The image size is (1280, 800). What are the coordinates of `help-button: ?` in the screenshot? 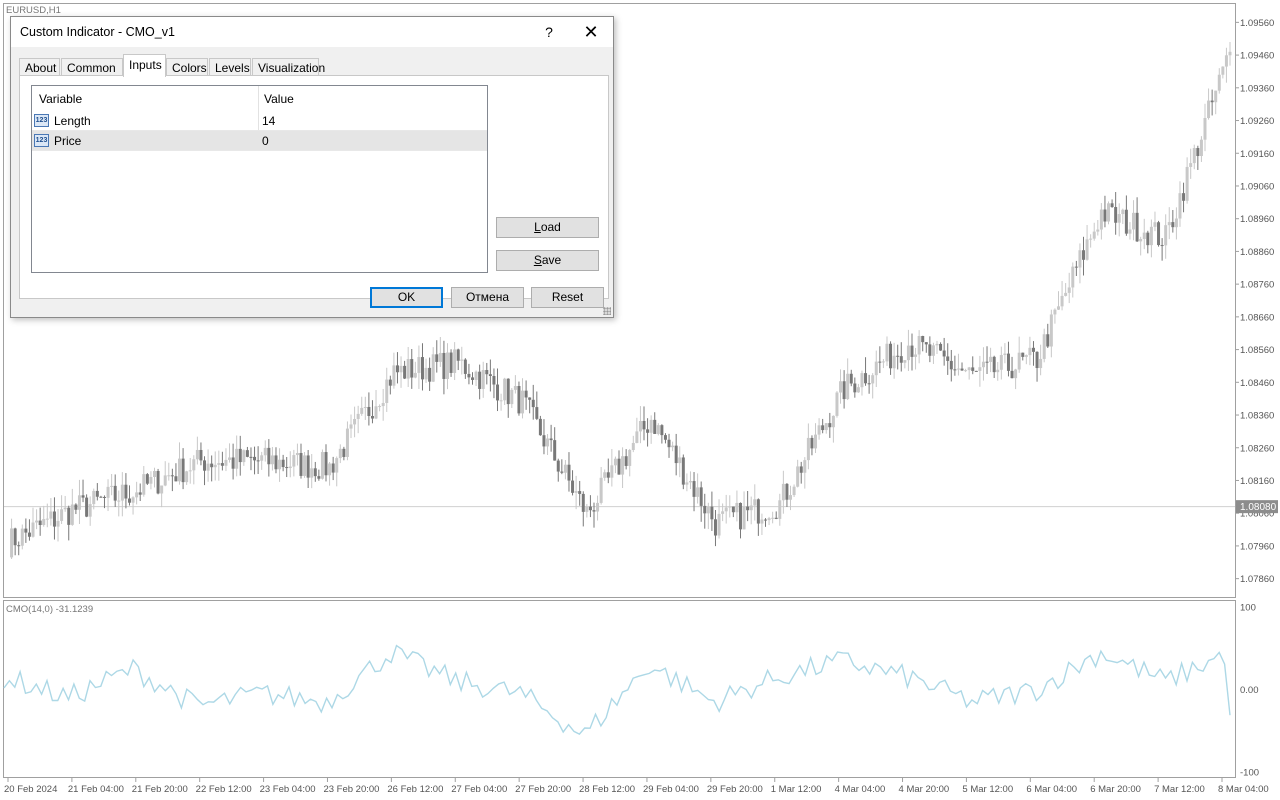 It's located at (549, 32).